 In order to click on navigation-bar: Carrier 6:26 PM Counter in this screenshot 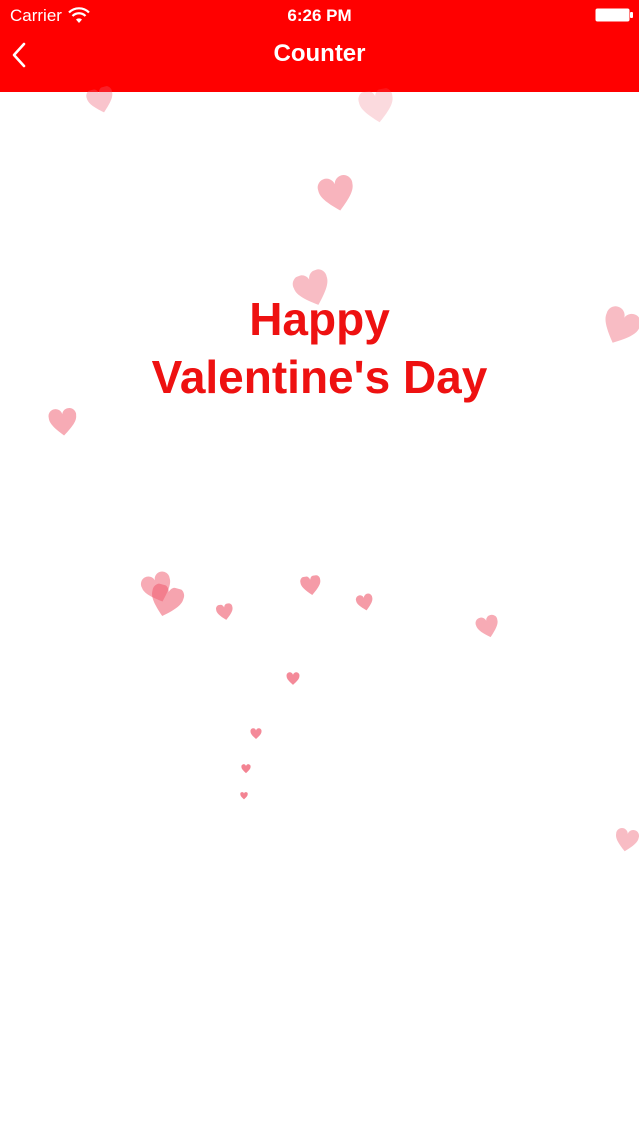, I will do `click(319, 46)`.